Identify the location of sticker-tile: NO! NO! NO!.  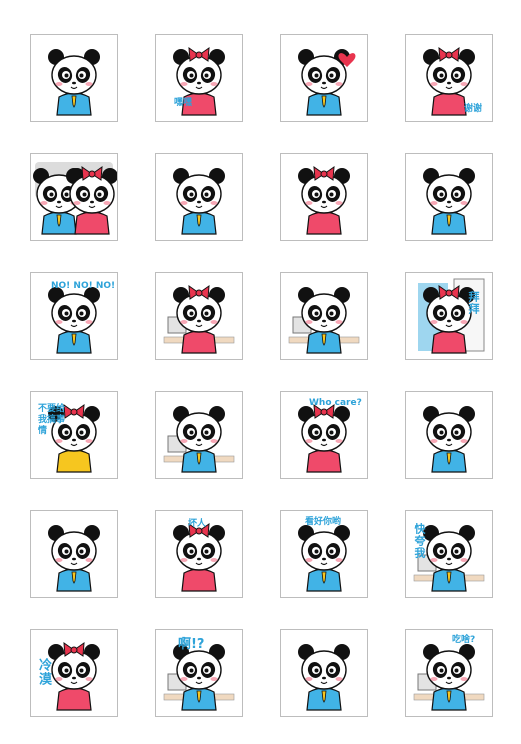
(74, 316).